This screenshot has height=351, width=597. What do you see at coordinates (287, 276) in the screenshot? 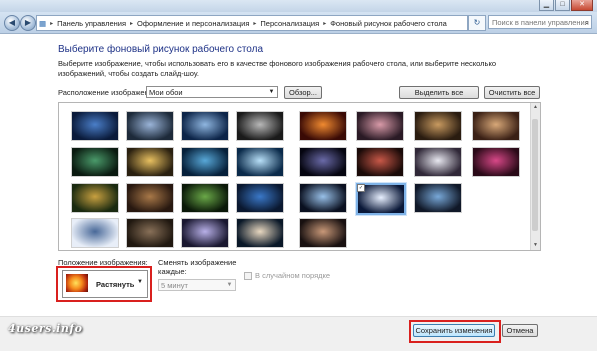
I see `shuffle-checkbox: В случайном порядке` at bounding box center [287, 276].